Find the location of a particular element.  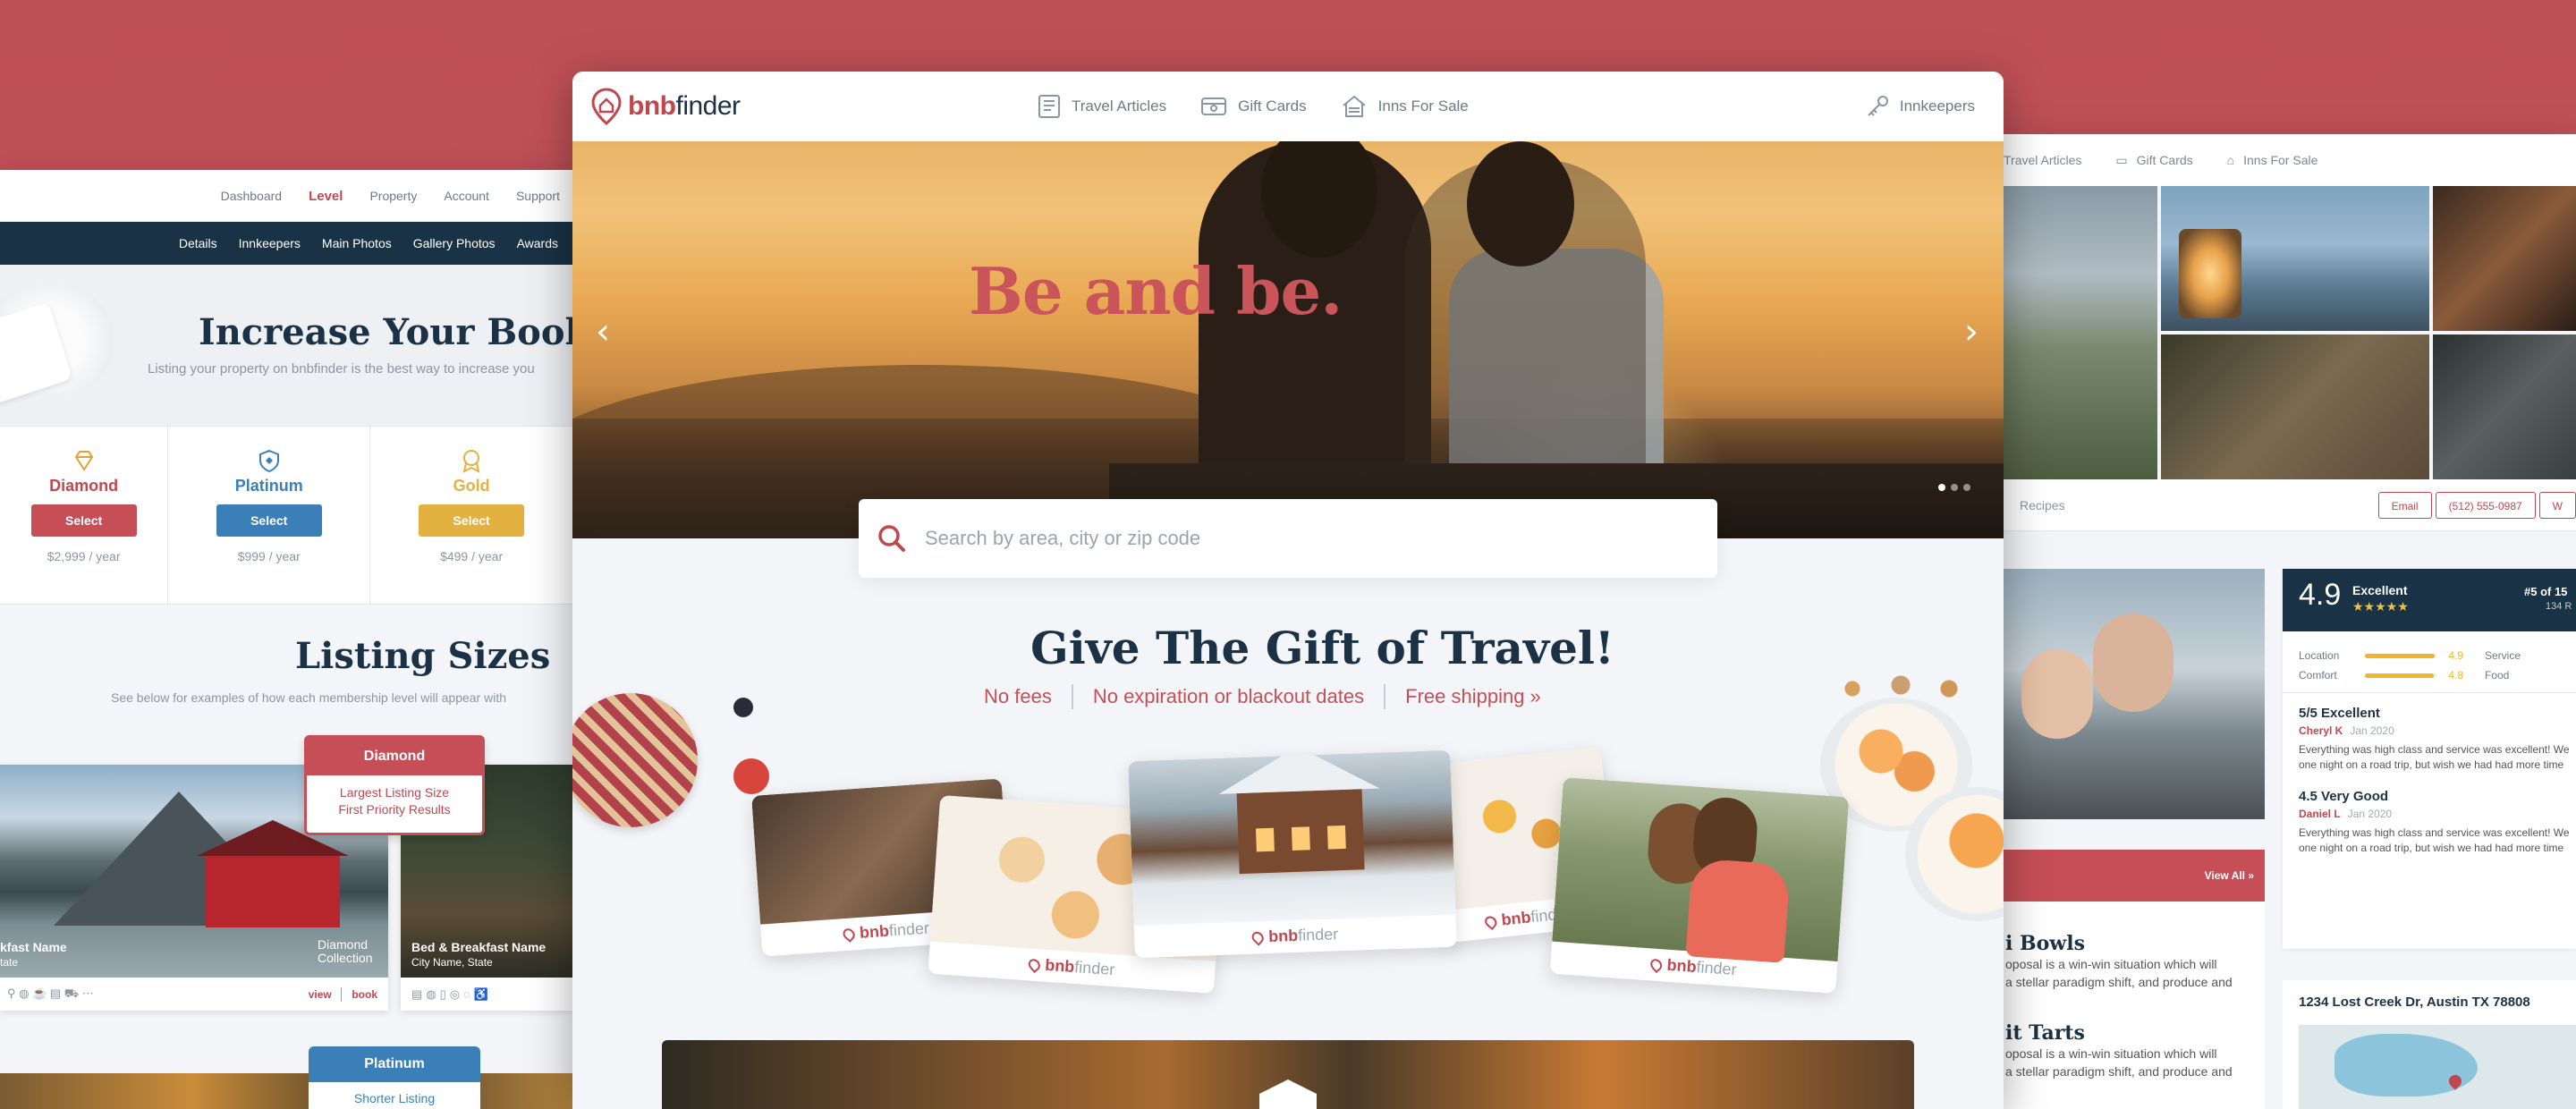

email-button: Email is located at coordinates (2404, 506).